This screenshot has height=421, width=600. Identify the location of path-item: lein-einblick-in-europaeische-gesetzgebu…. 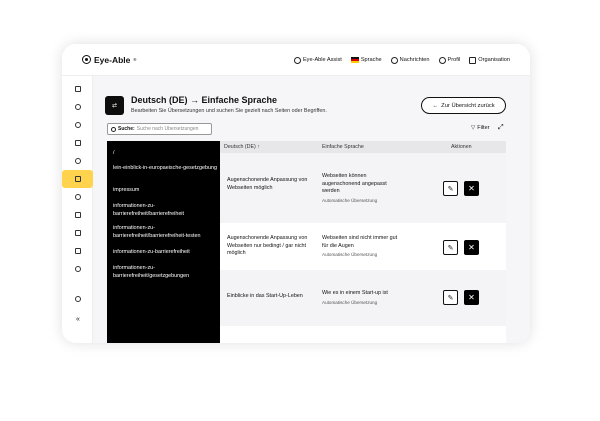
(165, 168).